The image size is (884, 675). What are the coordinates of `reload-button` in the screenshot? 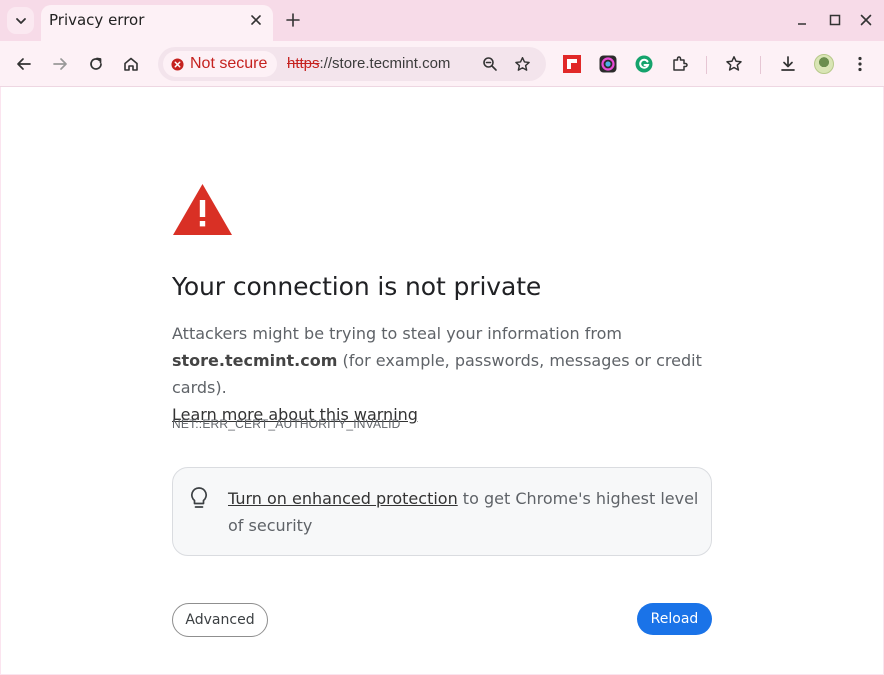 It's located at (96, 64).